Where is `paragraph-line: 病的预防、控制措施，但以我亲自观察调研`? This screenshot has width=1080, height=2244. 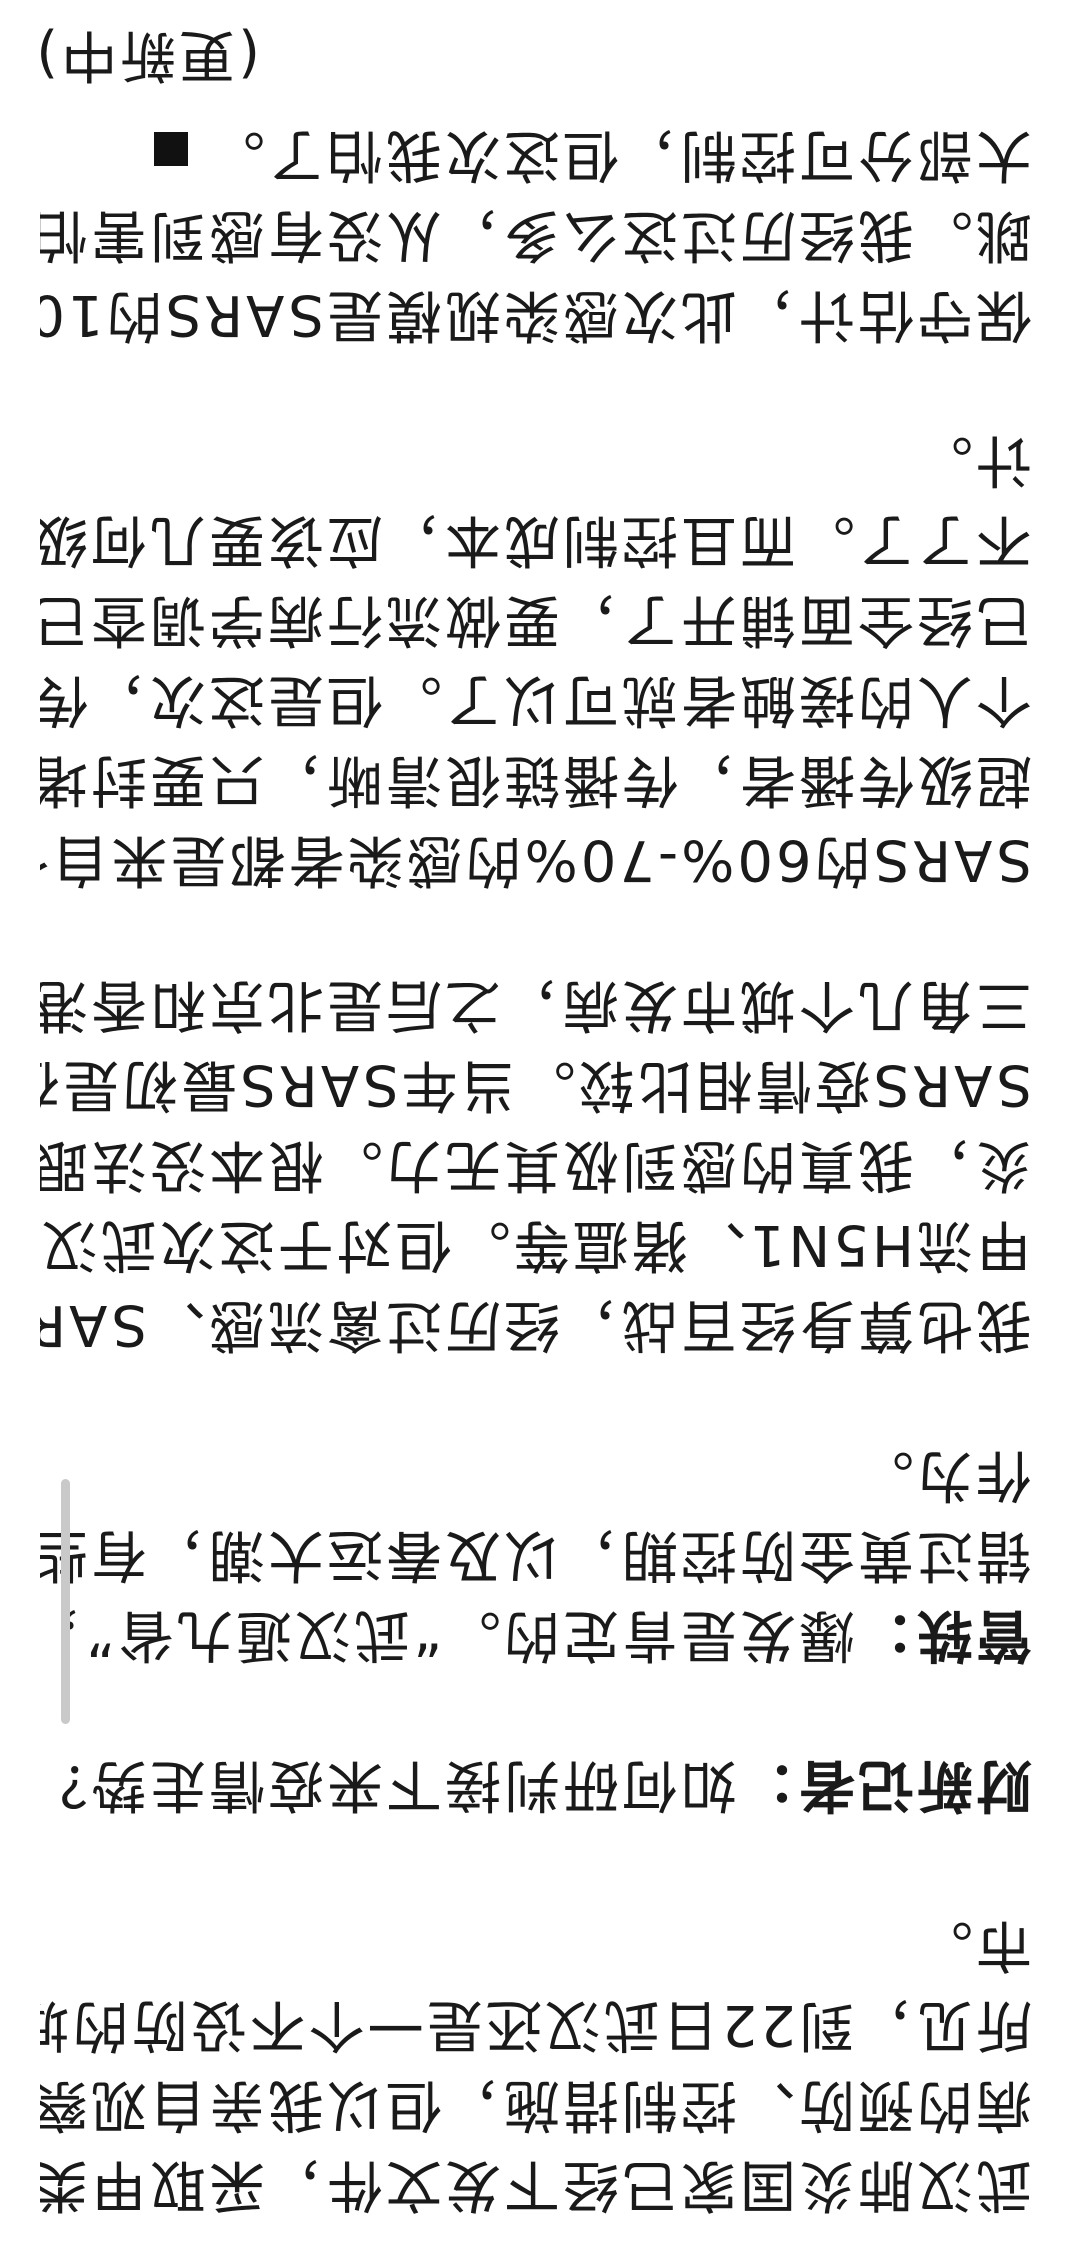 paragraph-line: 病的预防、控制措施，但以我亲自观察调研 is located at coordinates (536, 2104).